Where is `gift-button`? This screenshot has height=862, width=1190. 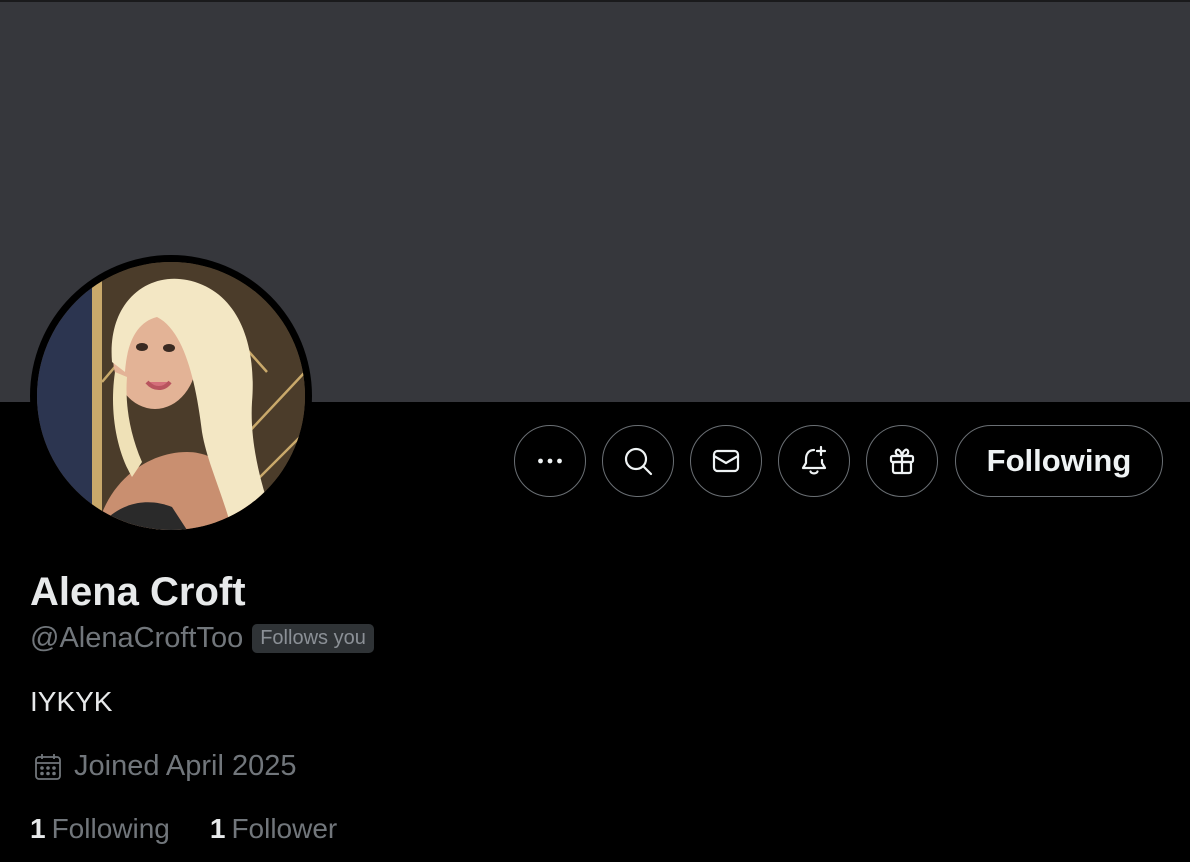 gift-button is located at coordinates (902, 461).